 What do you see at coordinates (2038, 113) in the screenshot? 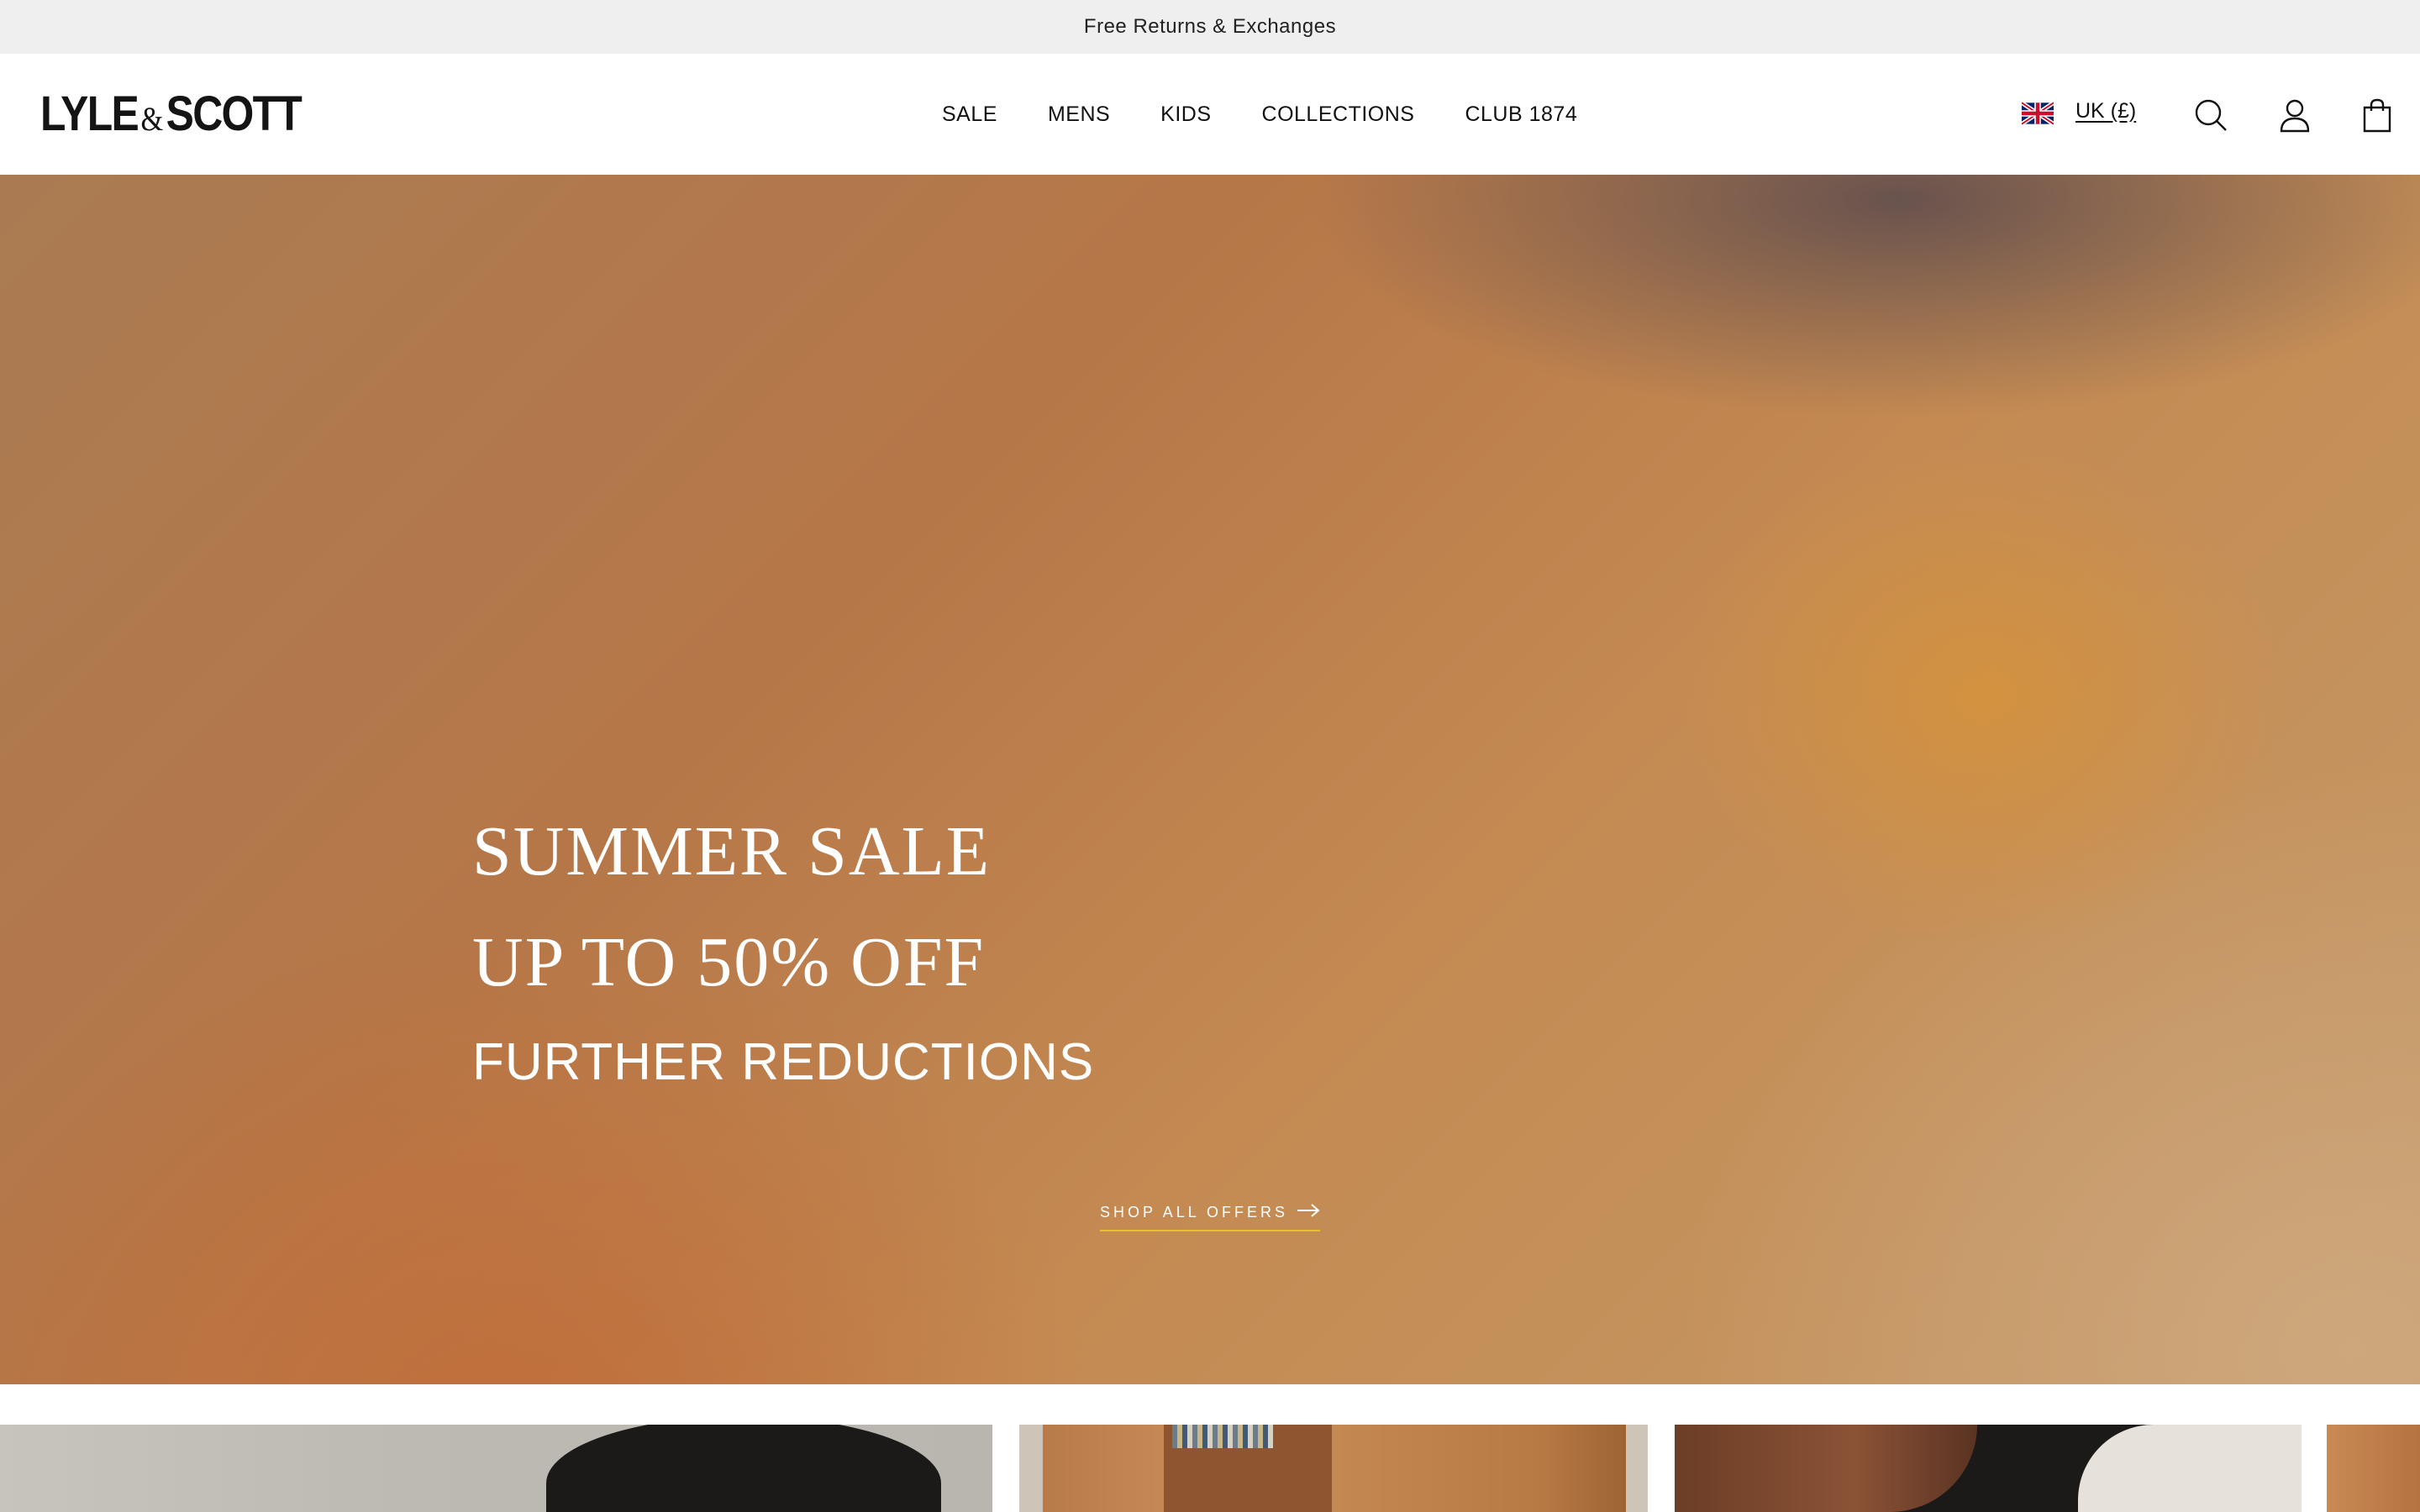
I see `uk-flag-icon` at bounding box center [2038, 113].